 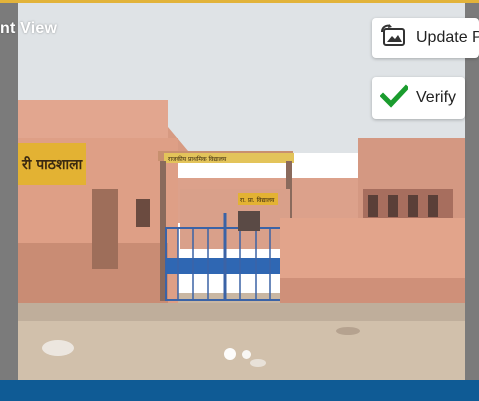 I want to click on photo-refresh-icon, so click(x=394, y=38).